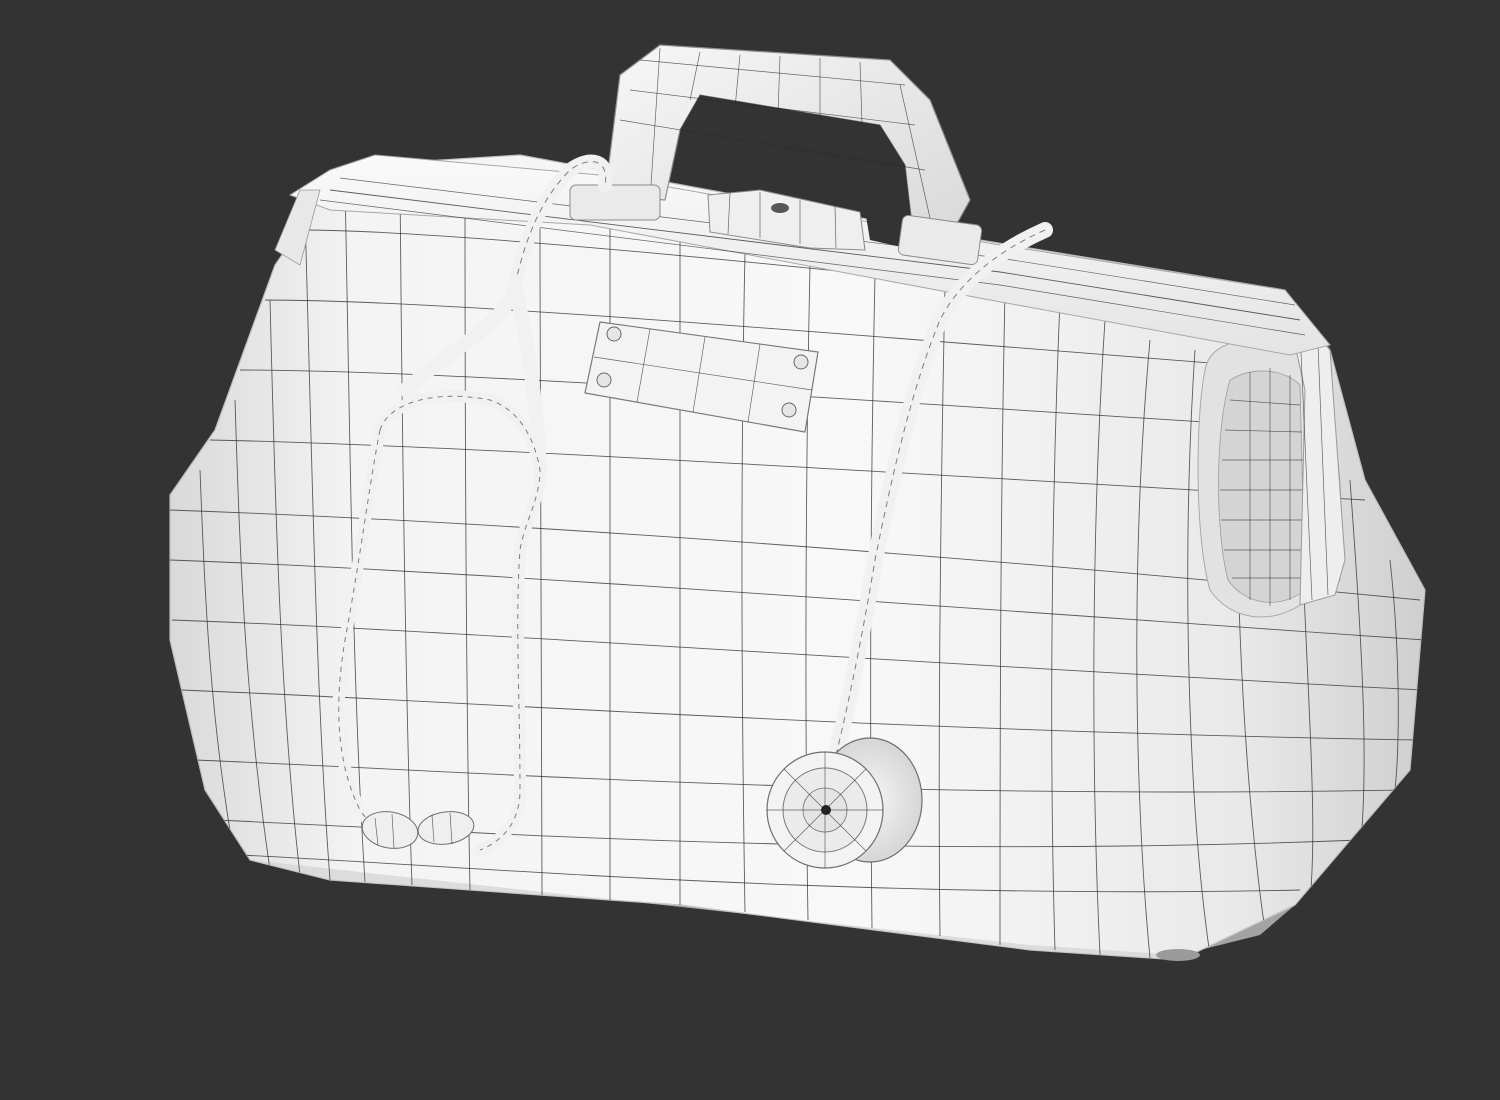  I want to click on keyhole-icon, so click(780, 208).